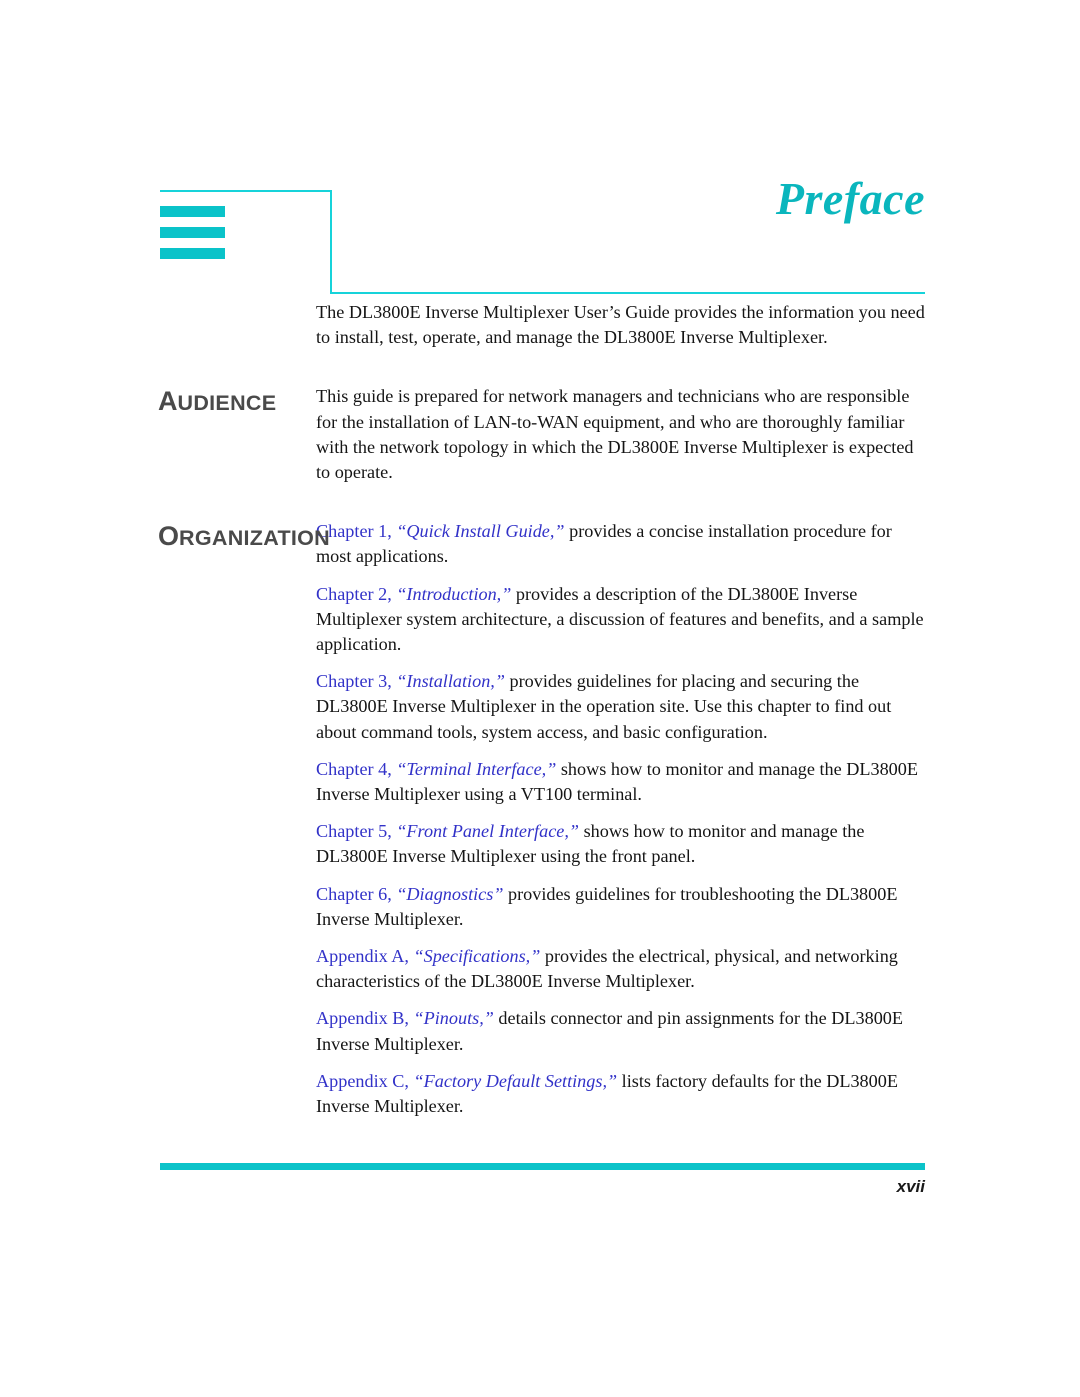 The image size is (1080, 1397). I want to click on cross-reference-link: Chapter 3, “Installation,”, so click(410, 681).